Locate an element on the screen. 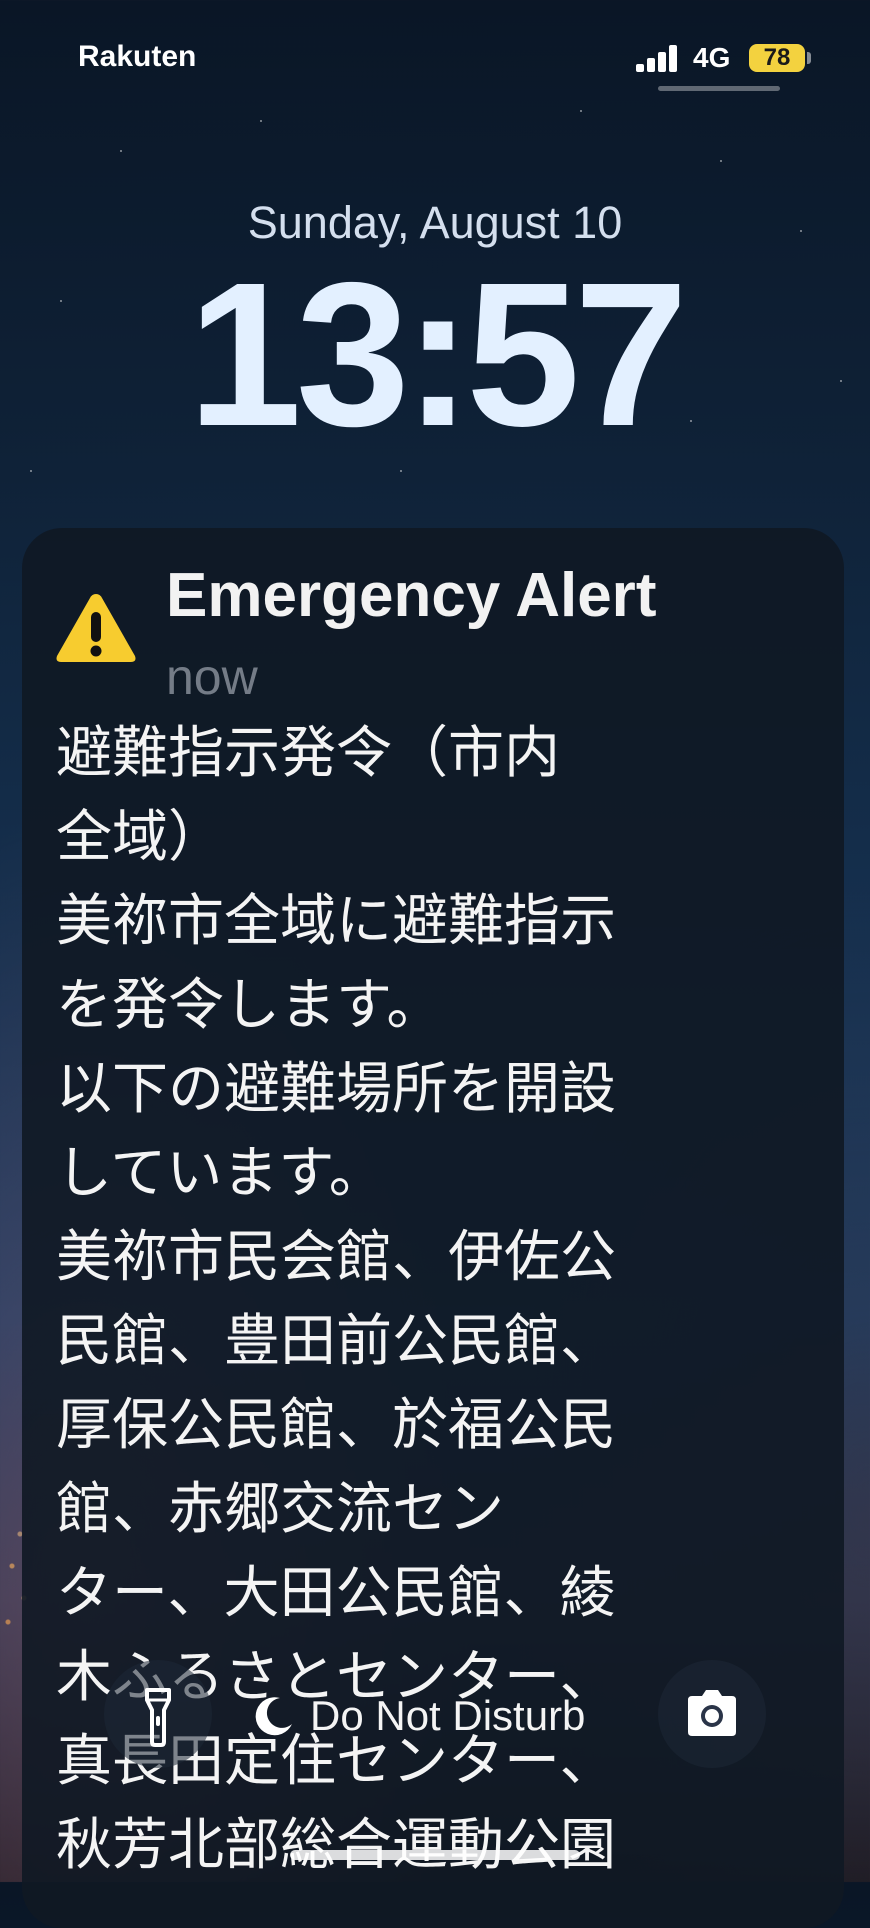 The image size is (870, 1928). network-type: 4G is located at coordinates (712, 57).